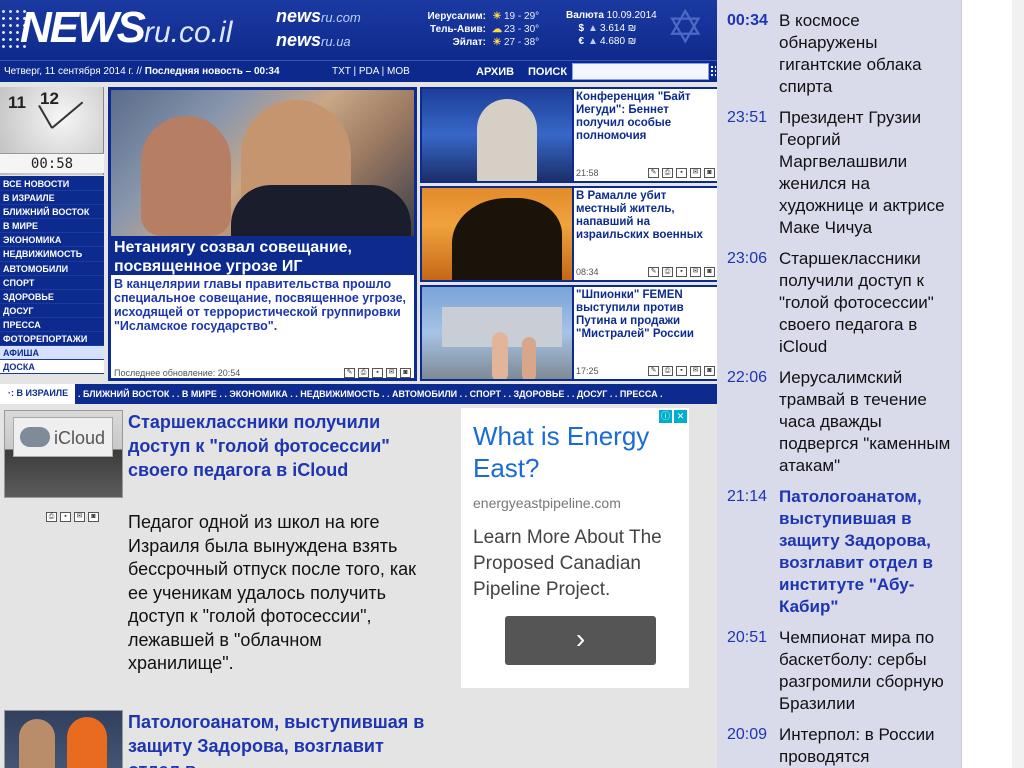 This screenshot has width=1024, height=768. What do you see at coordinates (618, 28) in the screenshot?
I see `currency-value: 3.614 ₪` at bounding box center [618, 28].